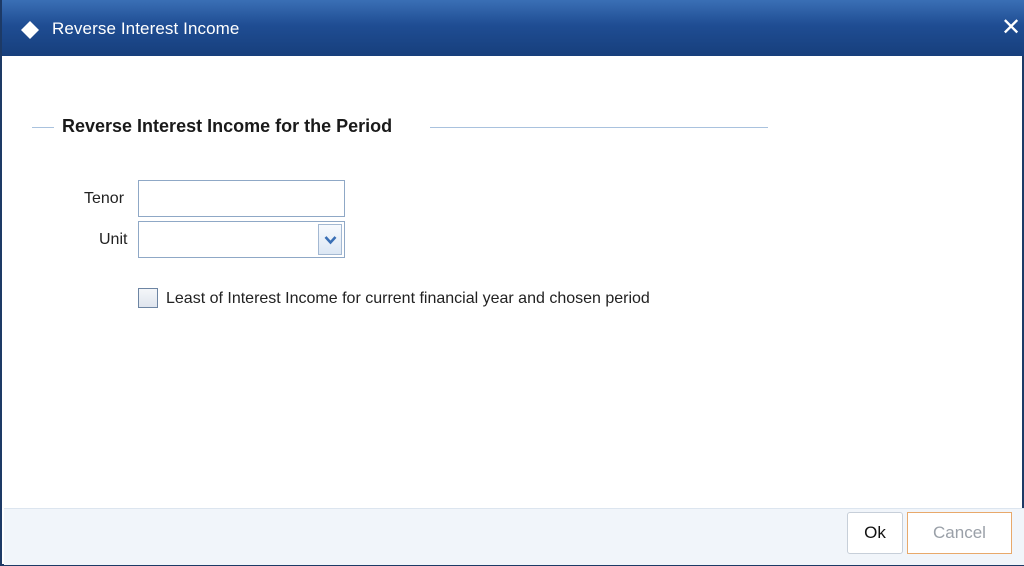 The height and width of the screenshot is (566, 1024). What do you see at coordinates (513, 28) in the screenshot?
I see `title-bar: Reverse Interest Income ✕` at bounding box center [513, 28].